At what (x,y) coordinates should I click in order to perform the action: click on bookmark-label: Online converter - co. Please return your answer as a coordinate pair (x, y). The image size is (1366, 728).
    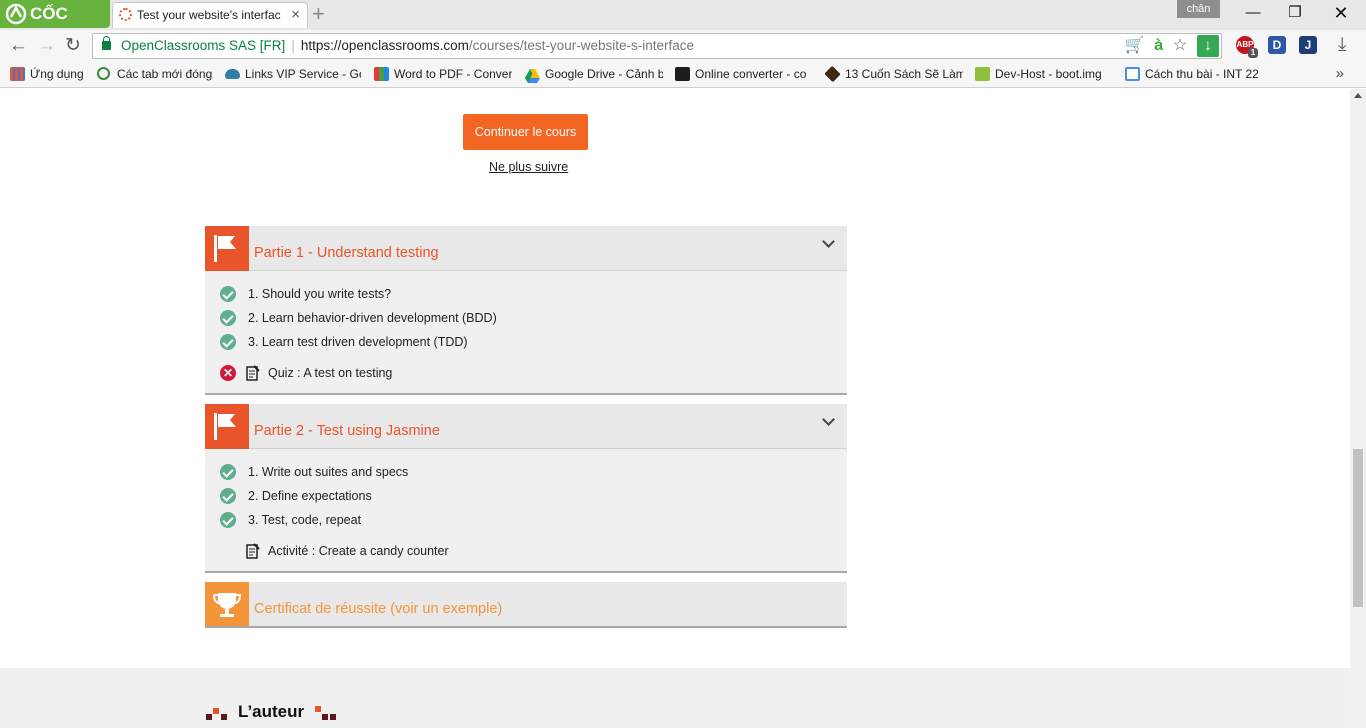
    Looking at the image, I should click on (751, 74).